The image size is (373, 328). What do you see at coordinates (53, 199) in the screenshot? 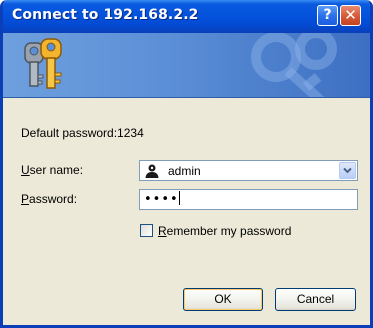
I see `password-label-text: assword:` at bounding box center [53, 199].